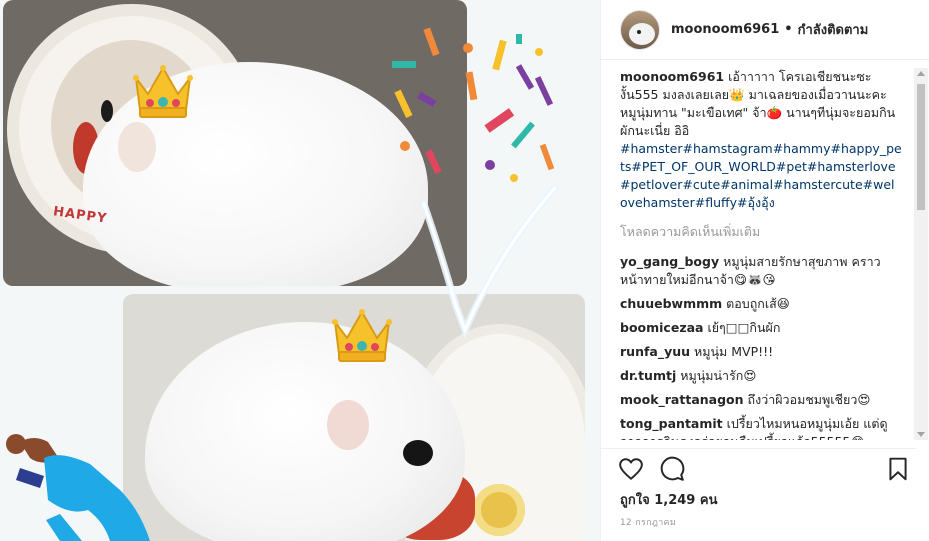 The width and height of the screenshot is (929, 541). I want to click on comment-username-link: yo_gang_bogy, so click(669, 261).